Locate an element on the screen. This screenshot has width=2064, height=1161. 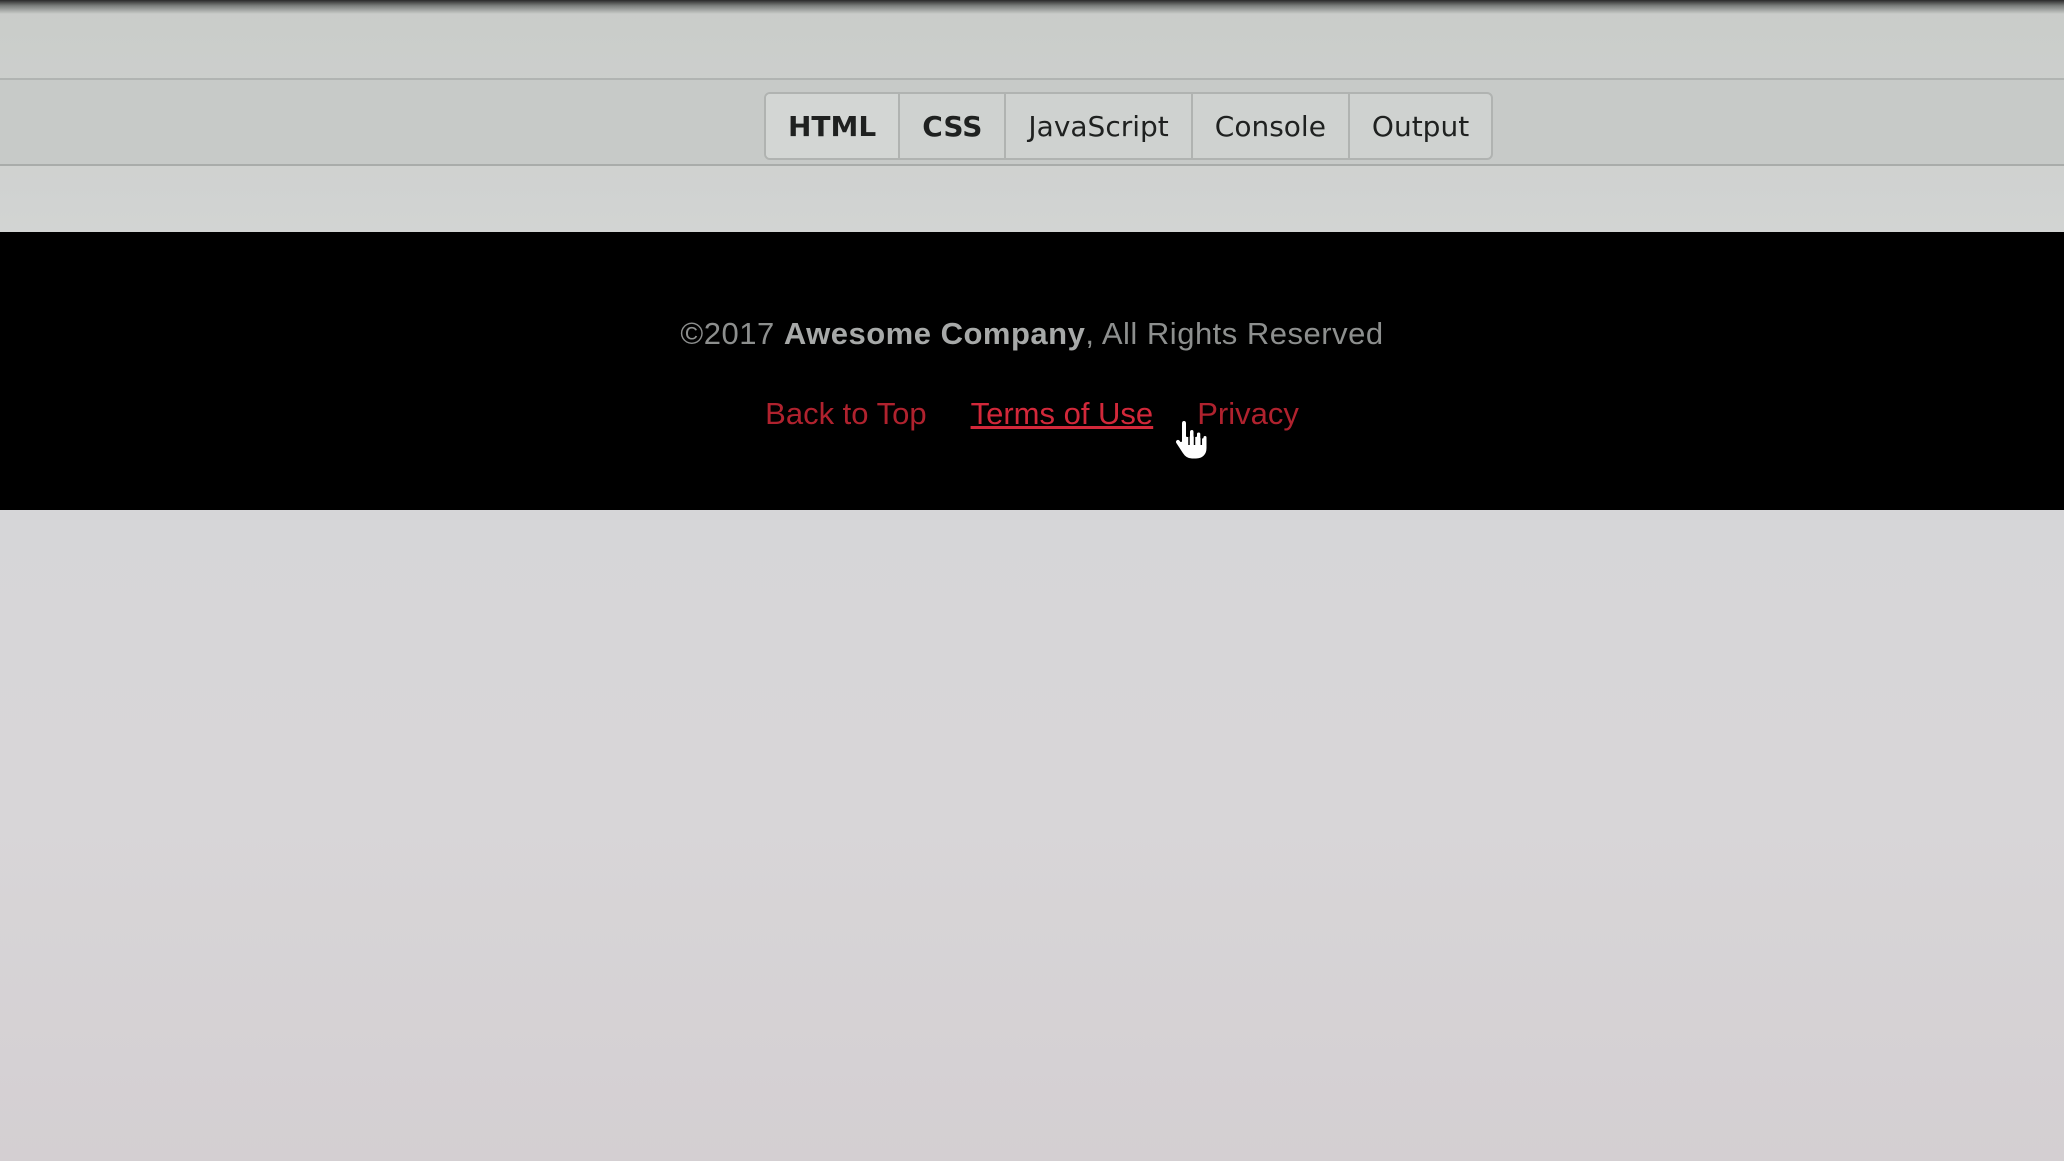
company-name: Awesome Company is located at coordinates (934, 333).